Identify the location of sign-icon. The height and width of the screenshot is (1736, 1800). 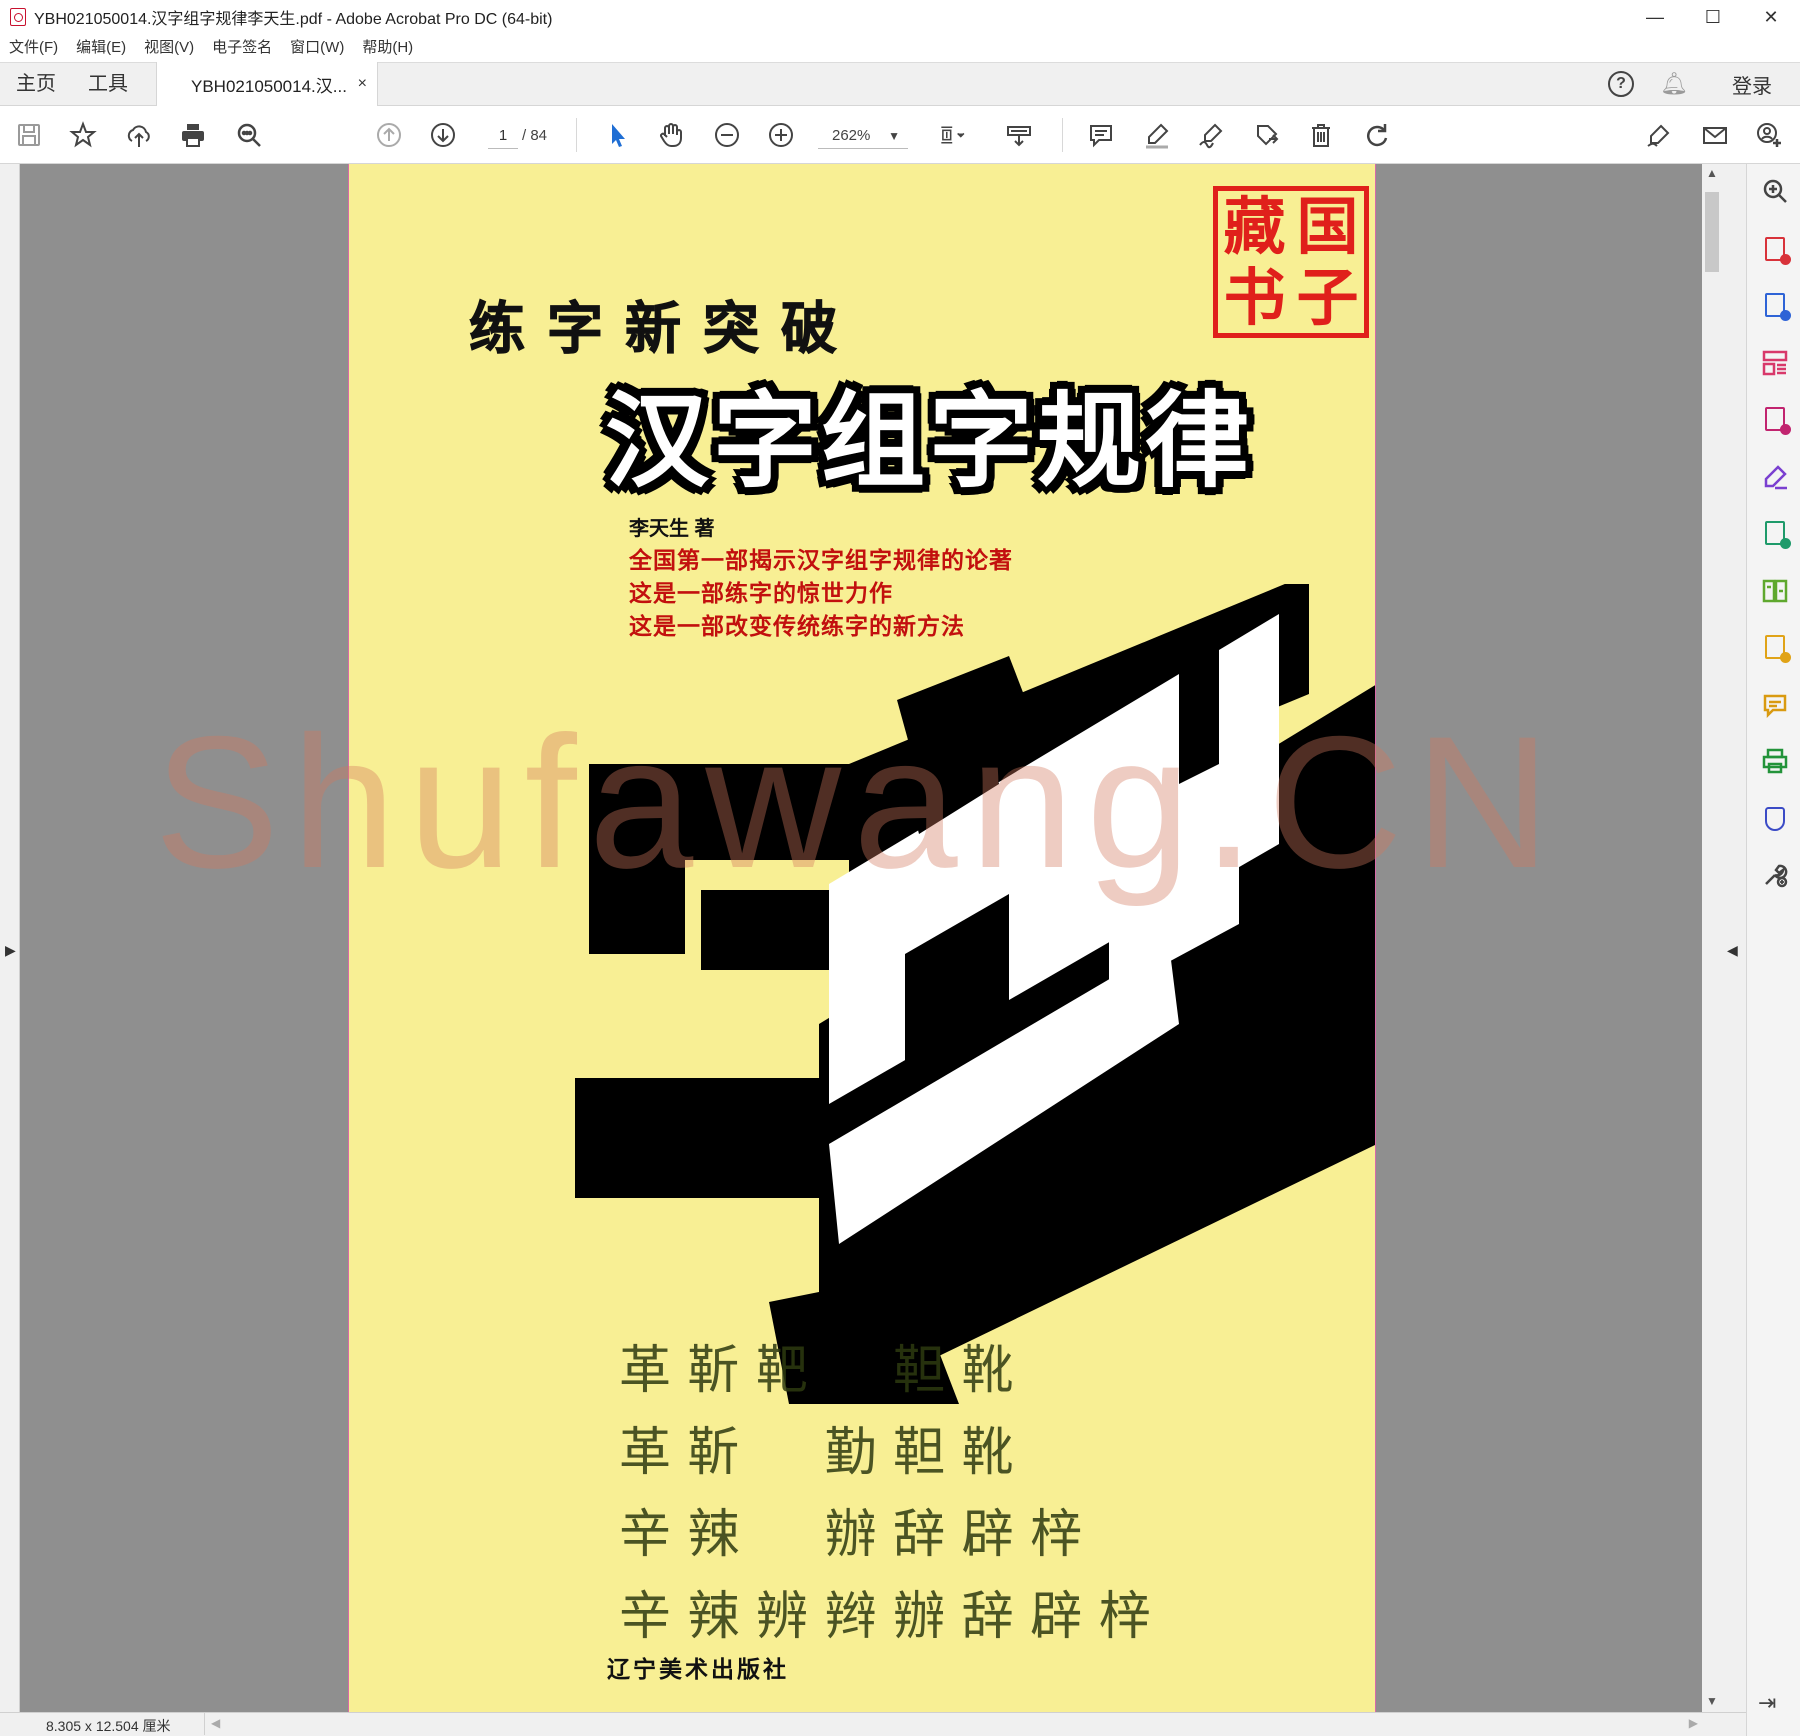
(1211, 135).